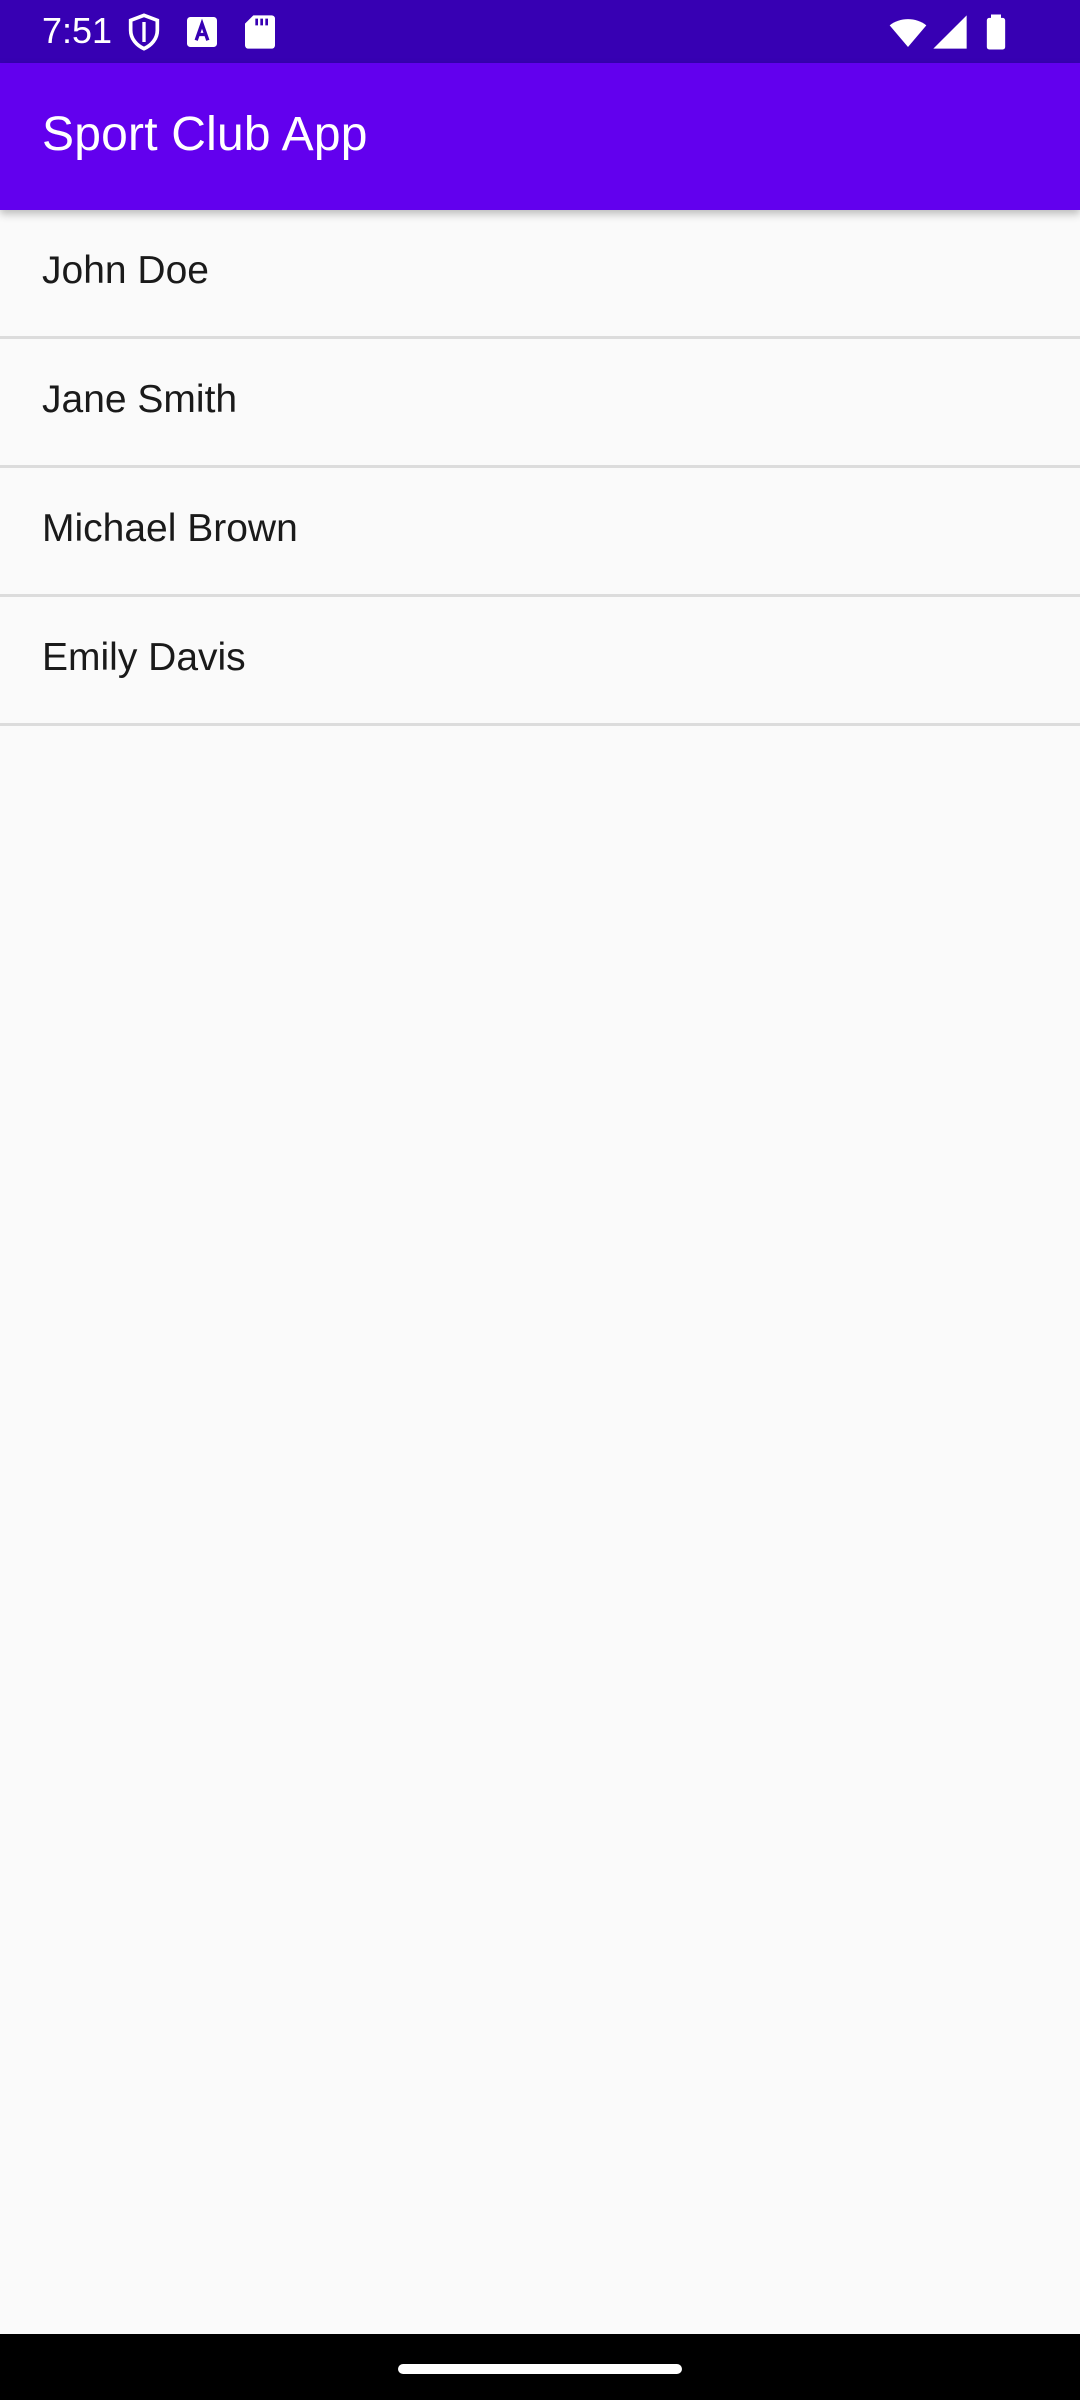 The width and height of the screenshot is (1080, 2400). Describe the element at coordinates (260, 32) in the screenshot. I see `sd-card-icon` at that location.